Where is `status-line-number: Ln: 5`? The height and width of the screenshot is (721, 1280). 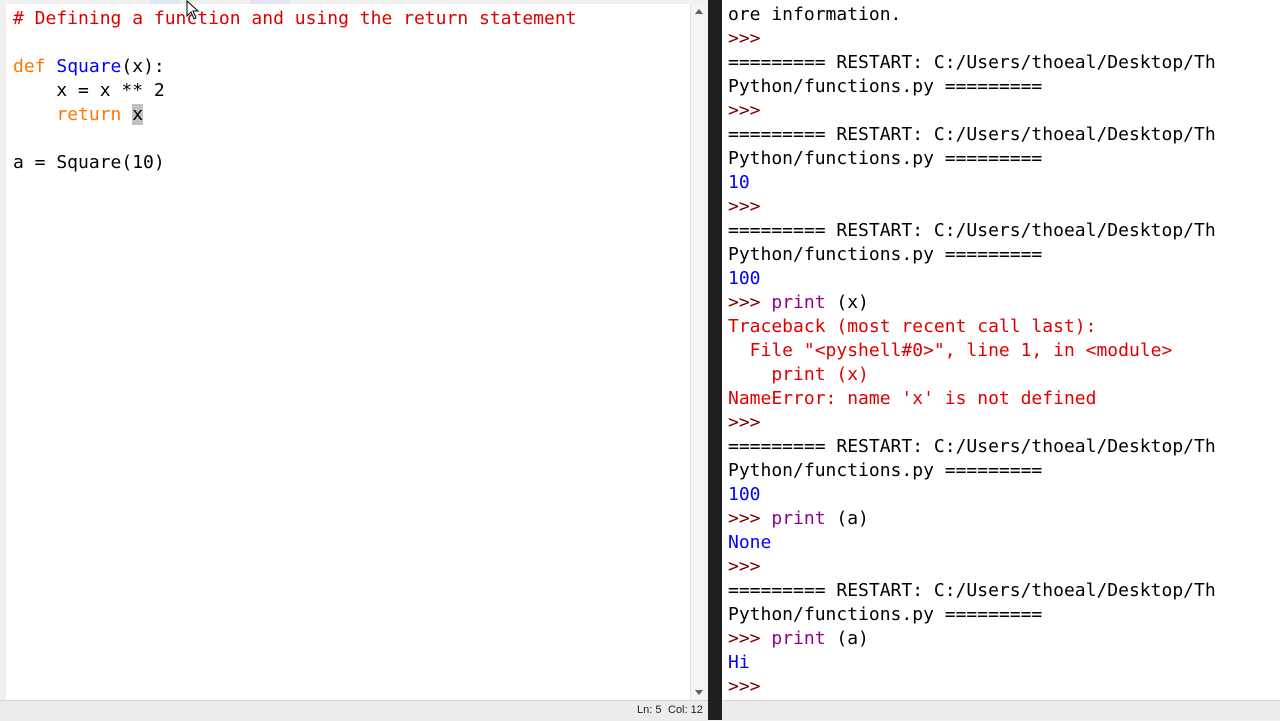 status-line-number: Ln: 5 is located at coordinates (649, 710).